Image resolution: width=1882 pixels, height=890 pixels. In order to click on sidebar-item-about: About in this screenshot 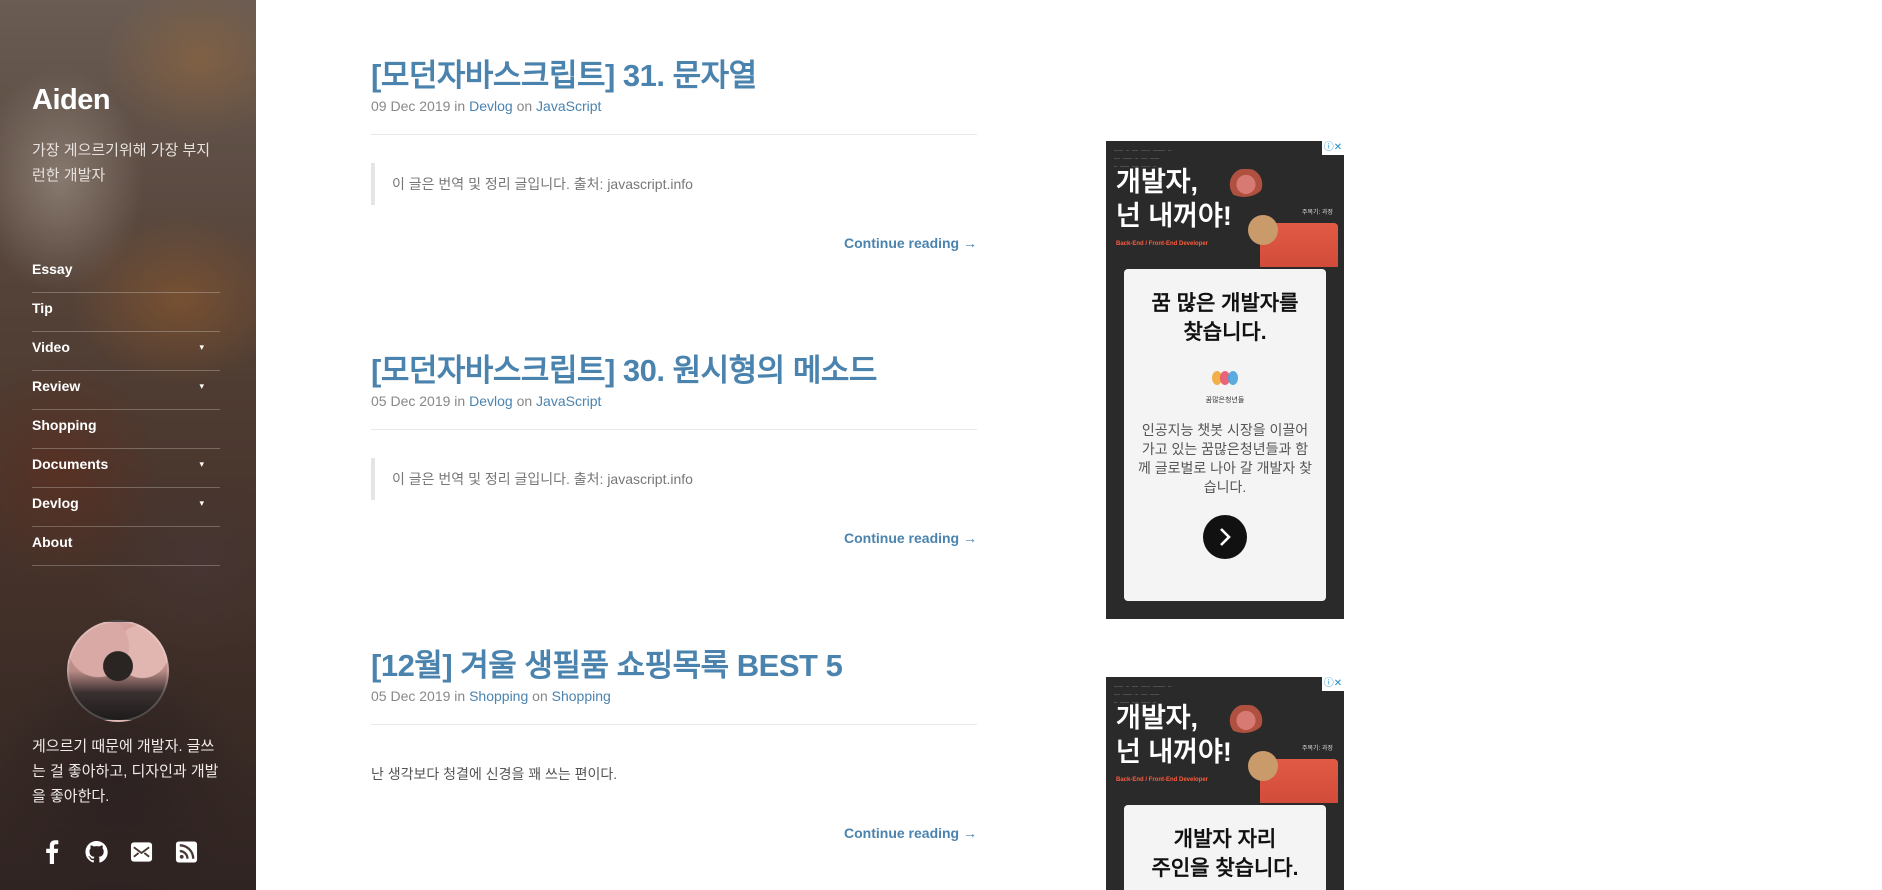, I will do `click(126, 546)`.